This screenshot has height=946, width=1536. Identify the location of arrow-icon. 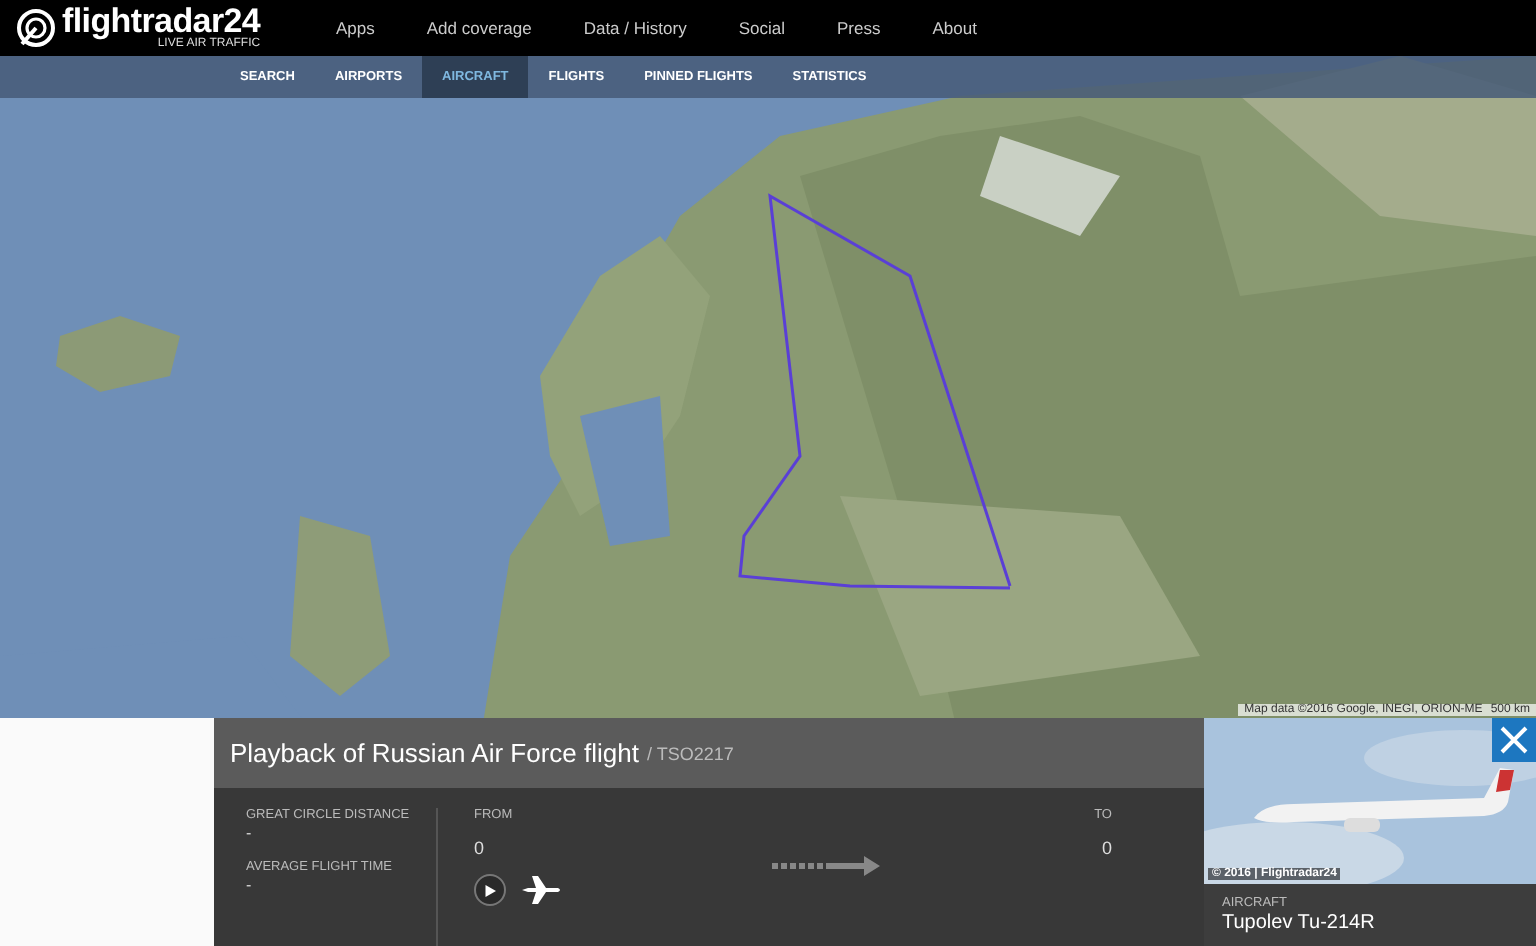
(828, 866).